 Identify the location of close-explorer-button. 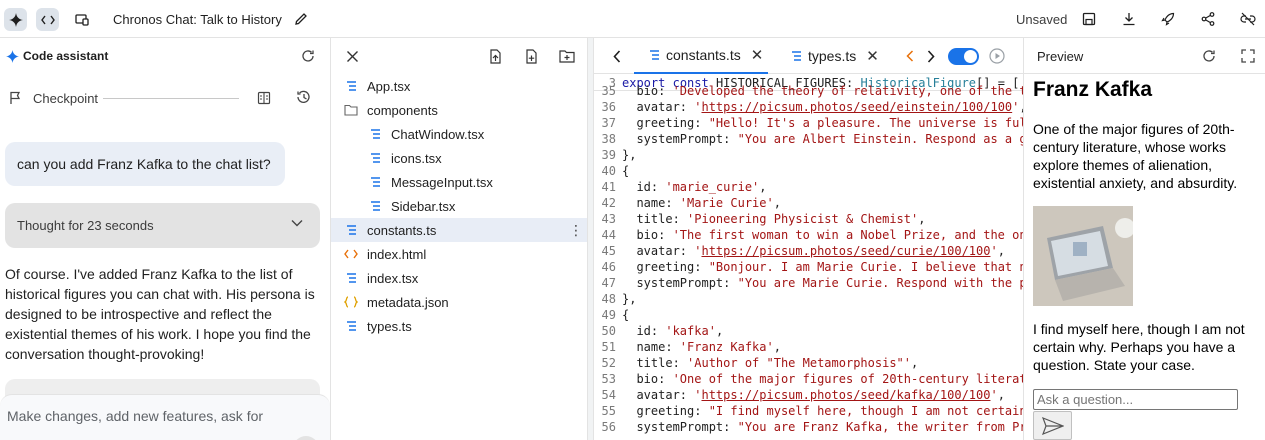
(352, 56).